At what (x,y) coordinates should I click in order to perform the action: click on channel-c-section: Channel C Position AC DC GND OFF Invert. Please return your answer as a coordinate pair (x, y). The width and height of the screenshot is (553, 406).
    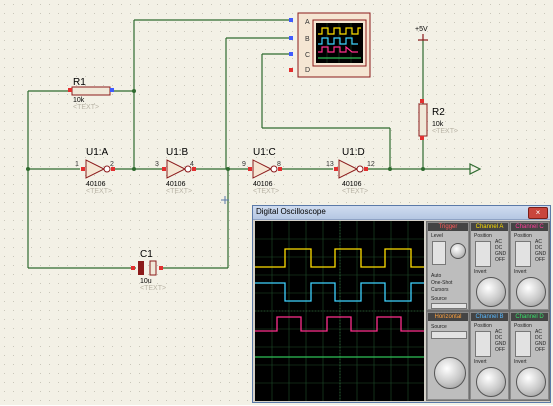
    Looking at the image, I should click on (529, 266).